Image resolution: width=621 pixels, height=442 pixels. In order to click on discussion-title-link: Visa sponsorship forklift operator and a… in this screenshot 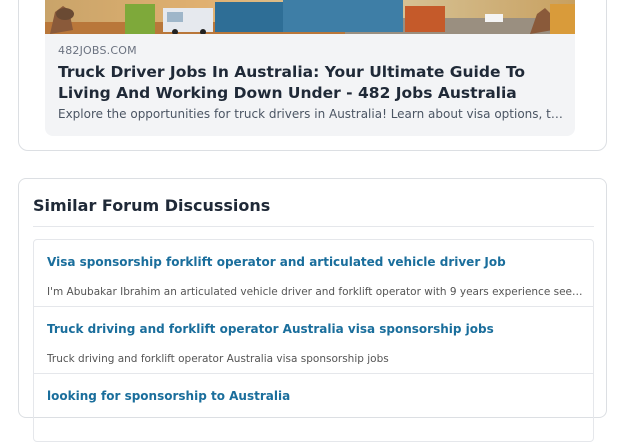, I will do `click(276, 262)`.